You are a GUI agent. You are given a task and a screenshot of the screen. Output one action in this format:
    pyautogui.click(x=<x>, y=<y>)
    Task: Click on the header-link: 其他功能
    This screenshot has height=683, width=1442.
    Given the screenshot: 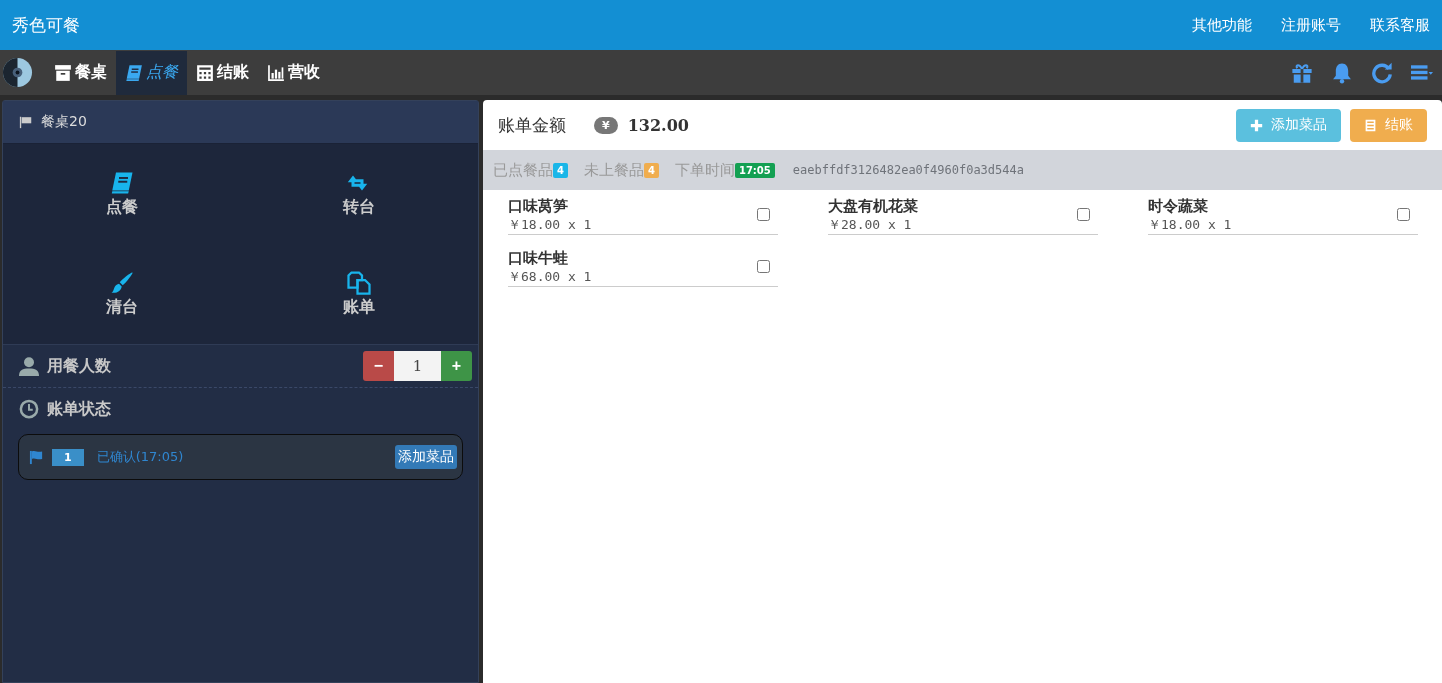 What is the action you would take?
    pyautogui.click(x=1222, y=25)
    